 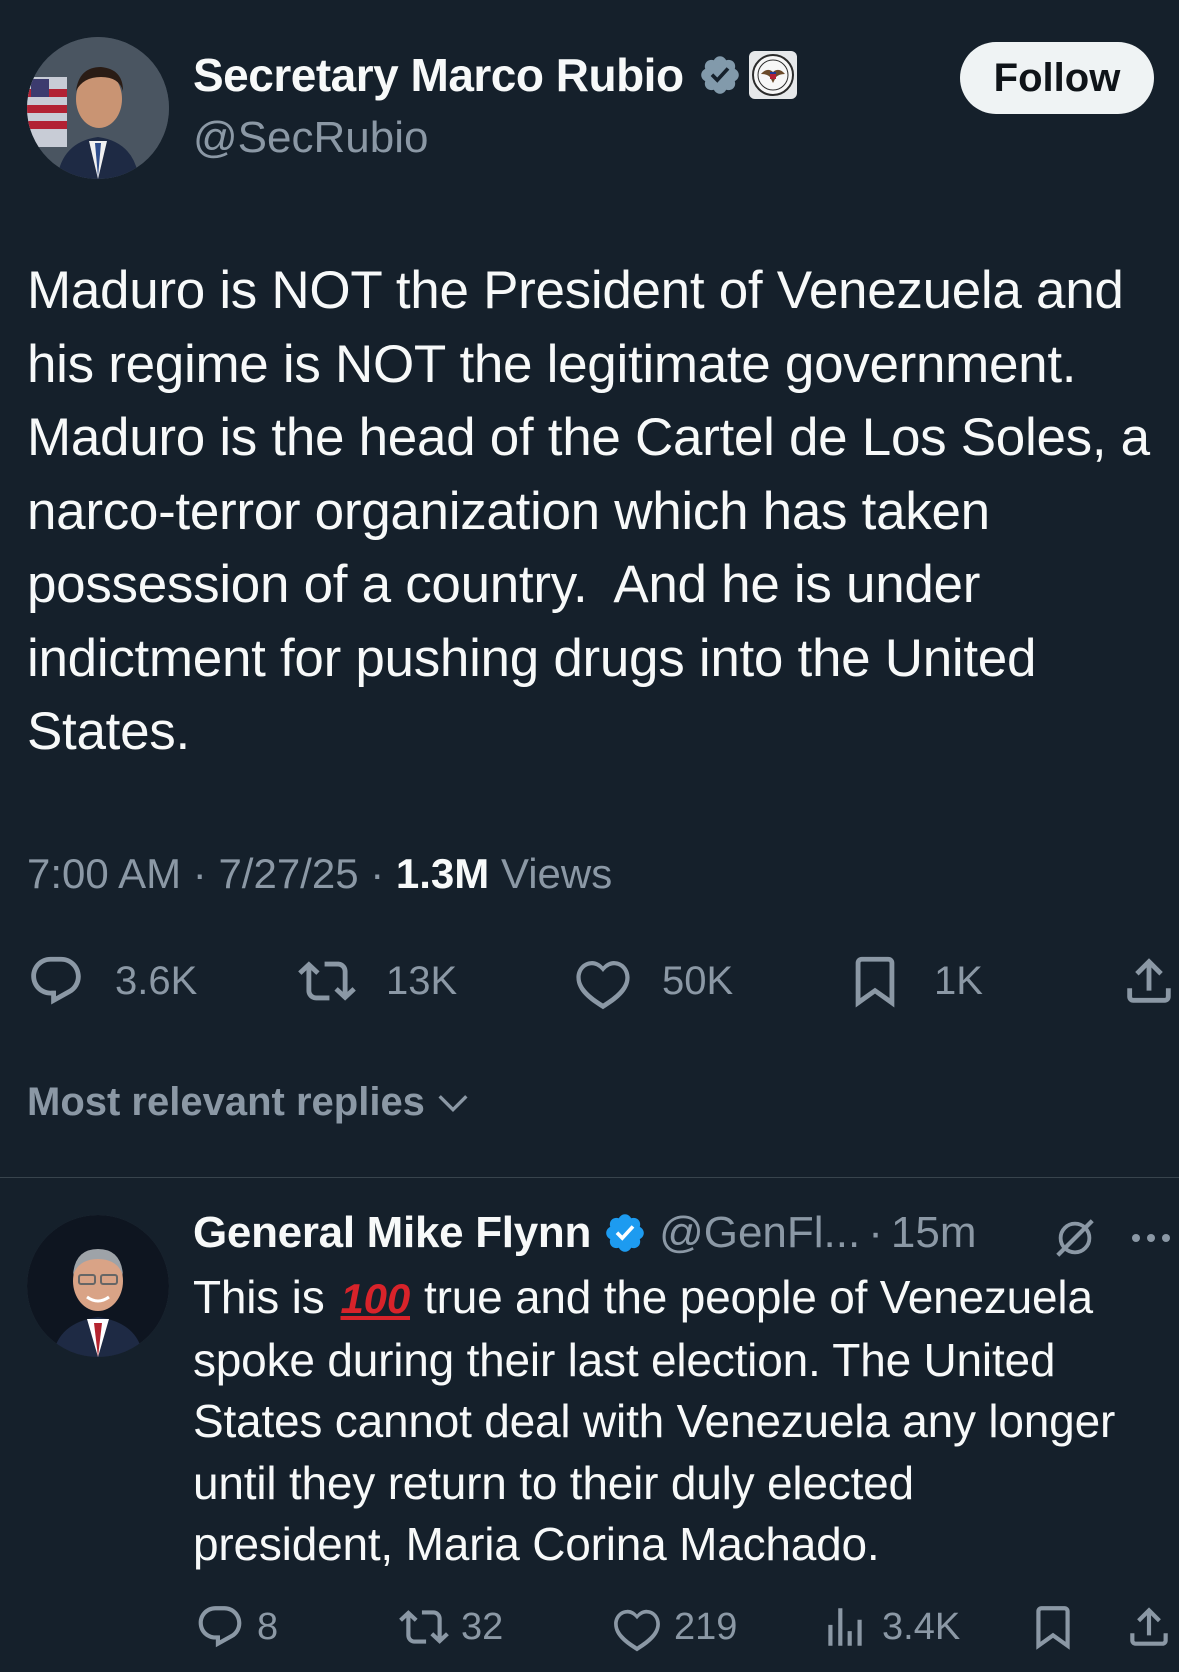 What do you see at coordinates (914, 981) in the screenshot?
I see `bookmark-button: 1K` at bounding box center [914, 981].